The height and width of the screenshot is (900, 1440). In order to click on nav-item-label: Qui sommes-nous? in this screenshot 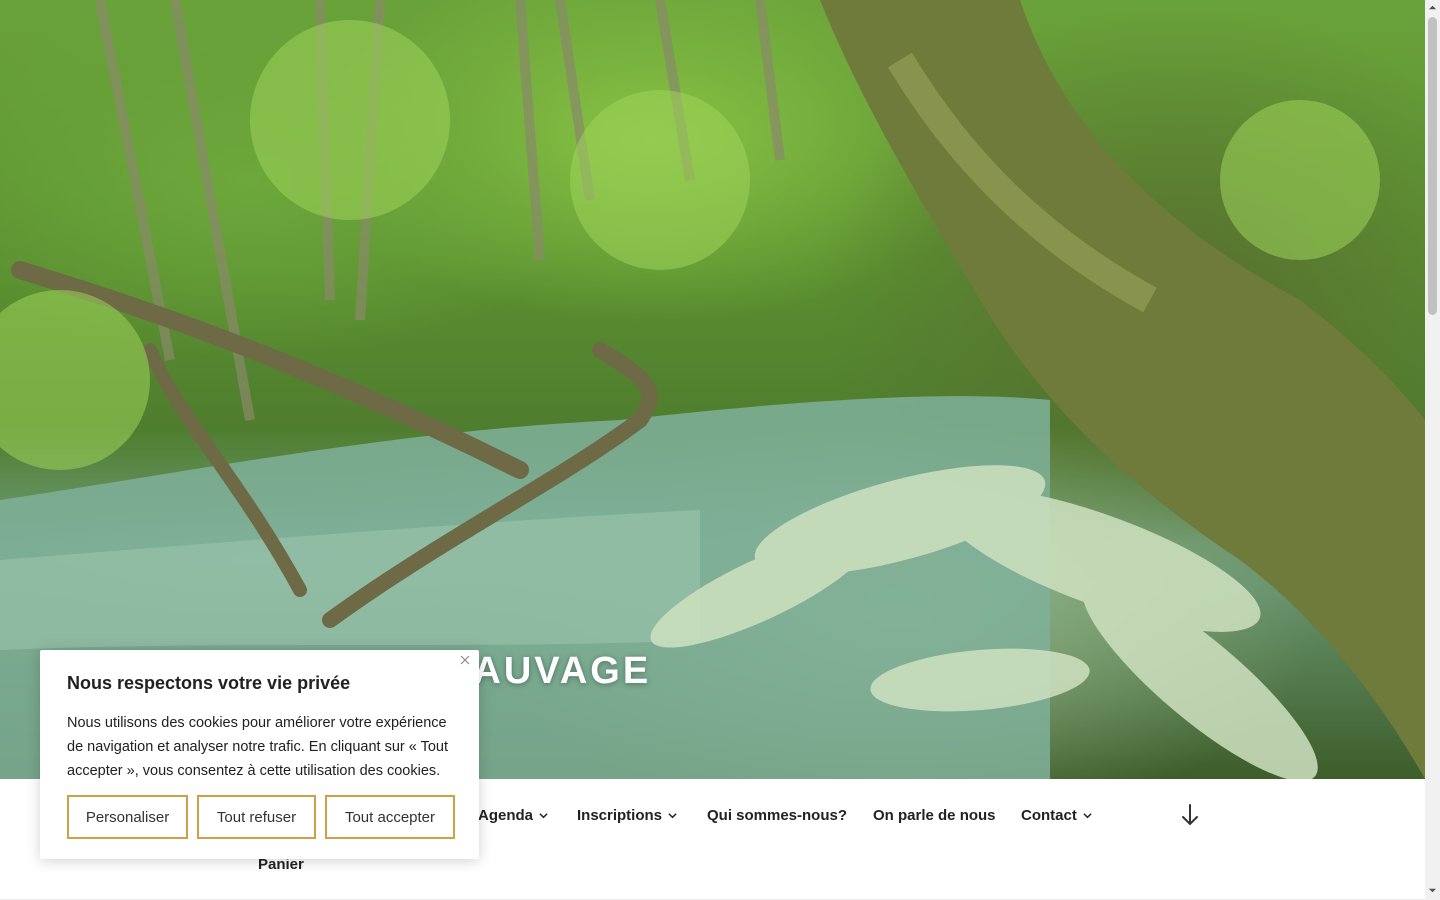, I will do `click(777, 815)`.